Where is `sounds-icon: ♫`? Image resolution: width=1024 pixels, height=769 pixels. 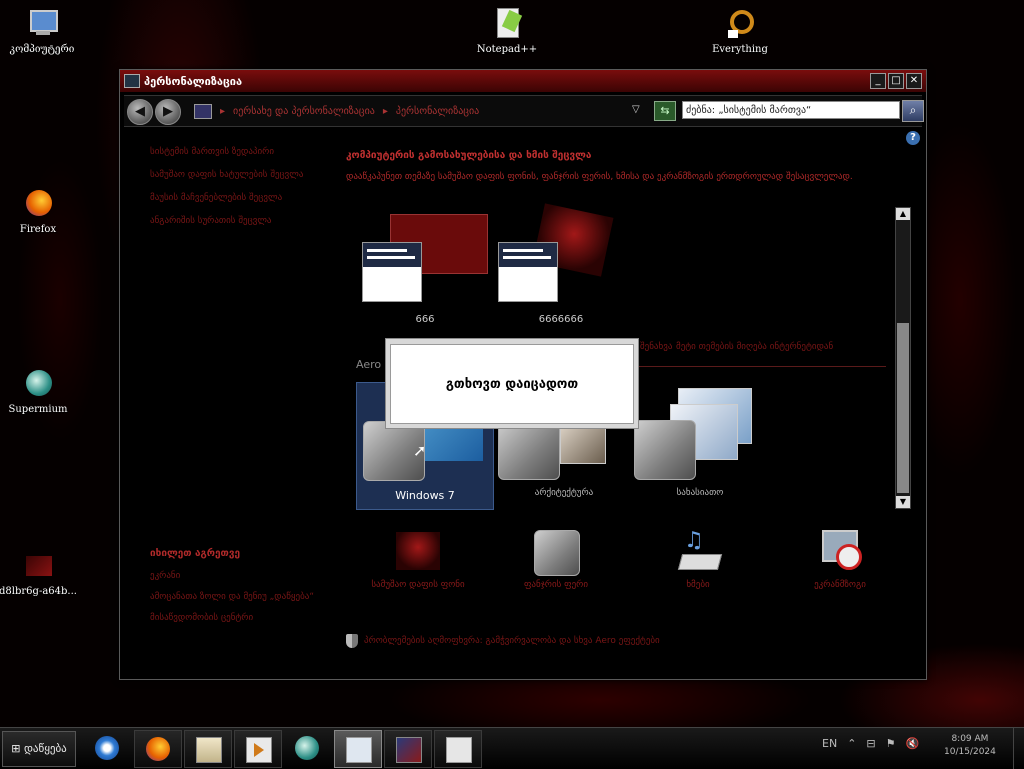
sounds-icon: ♫ is located at coordinates (698, 552).